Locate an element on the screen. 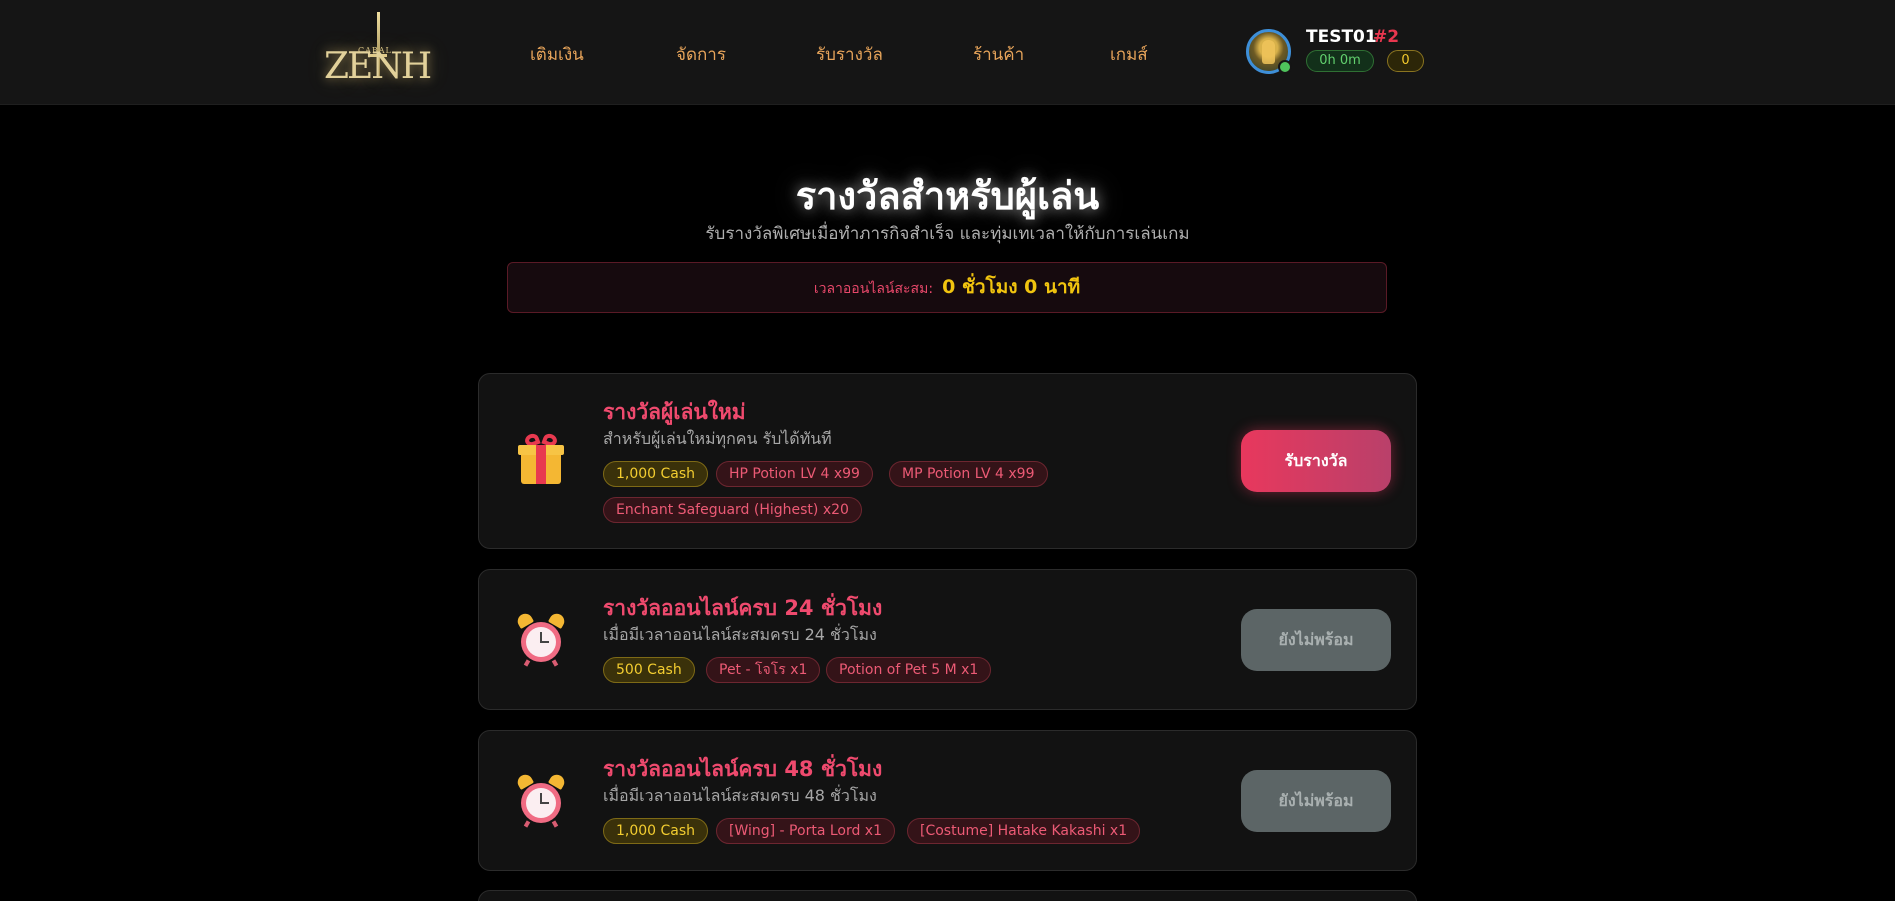 This screenshot has width=1895, height=901. reward-chip-item: MP Potion LV 4 x99 is located at coordinates (968, 474).